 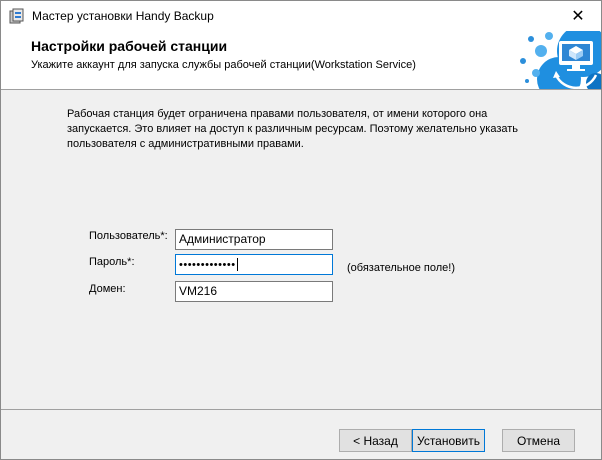 What do you see at coordinates (112, 262) in the screenshot?
I see `password-label: Пароль*:` at bounding box center [112, 262].